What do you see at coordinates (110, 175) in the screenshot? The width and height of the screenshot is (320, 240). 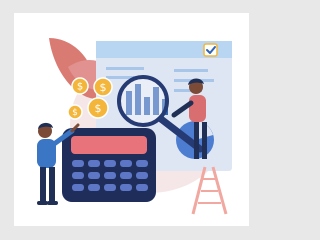 I see `calculator-keys` at bounding box center [110, 175].